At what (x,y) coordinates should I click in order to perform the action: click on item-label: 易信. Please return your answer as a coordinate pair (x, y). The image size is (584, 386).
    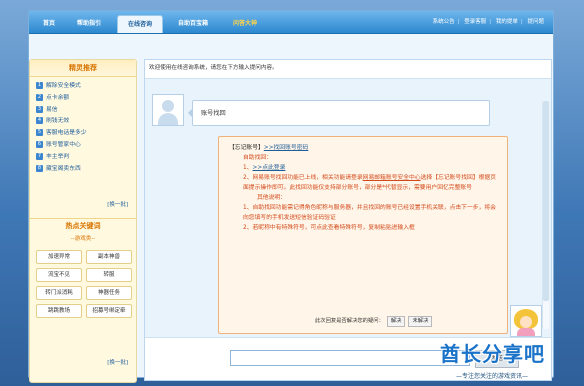
    Looking at the image, I should click on (52, 109).